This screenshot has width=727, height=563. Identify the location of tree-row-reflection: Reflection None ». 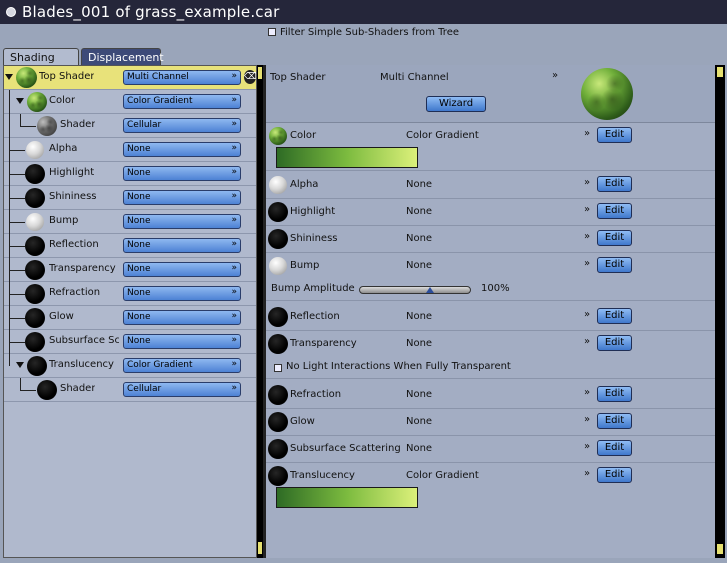
(130, 246).